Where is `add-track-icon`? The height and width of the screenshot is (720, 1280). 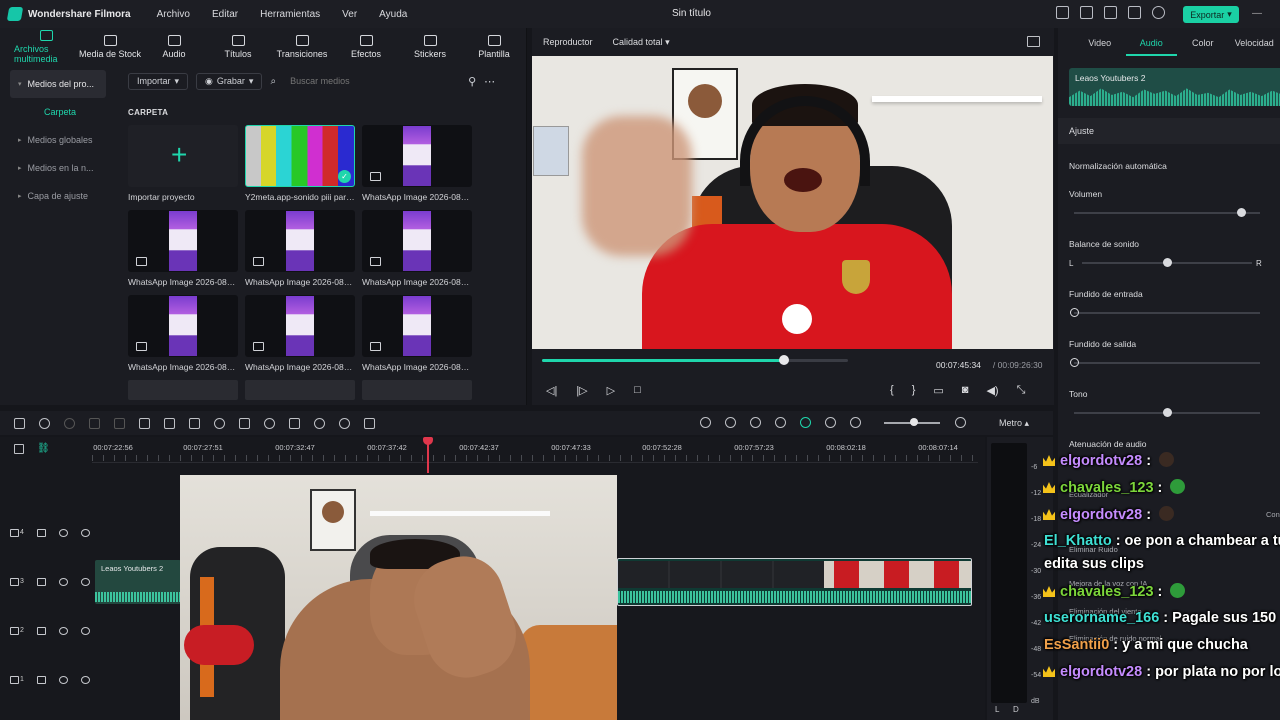
add-track-icon is located at coordinates (19, 449).